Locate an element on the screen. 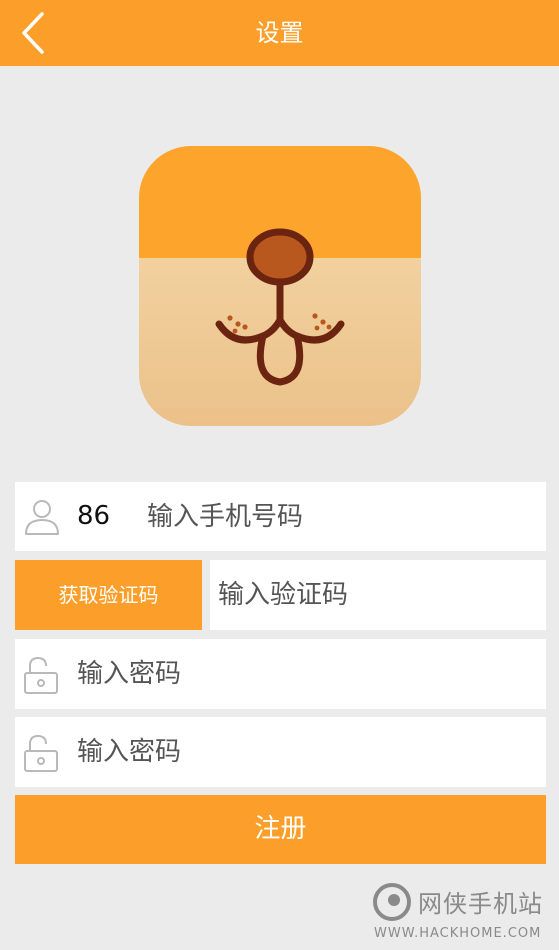 This screenshot has width=559, height=950. country-code: 86 is located at coordinates (93, 516).